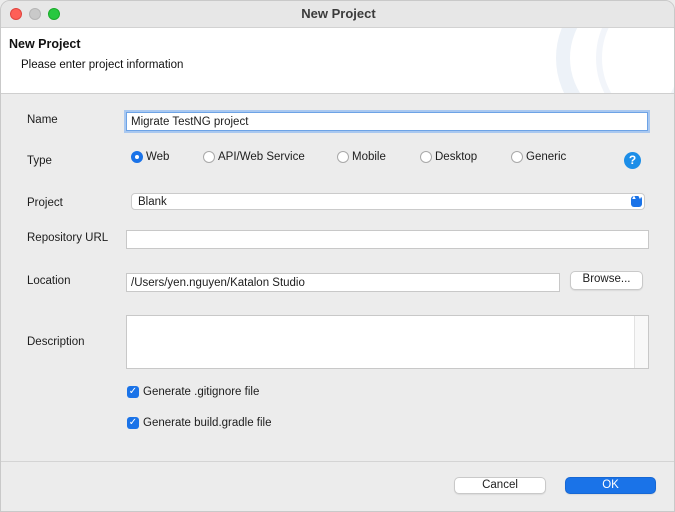  Describe the element at coordinates (387, 121) in the screenshot. I see `name-field: Migrate TestNG project` at that location.